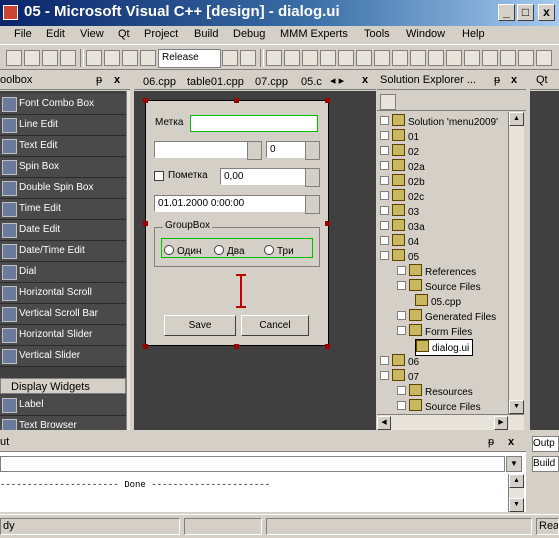  What do you see at coordinates (68, 58) in the screenshot?
I see `save-all-icon` at bounding box center [68, 58].